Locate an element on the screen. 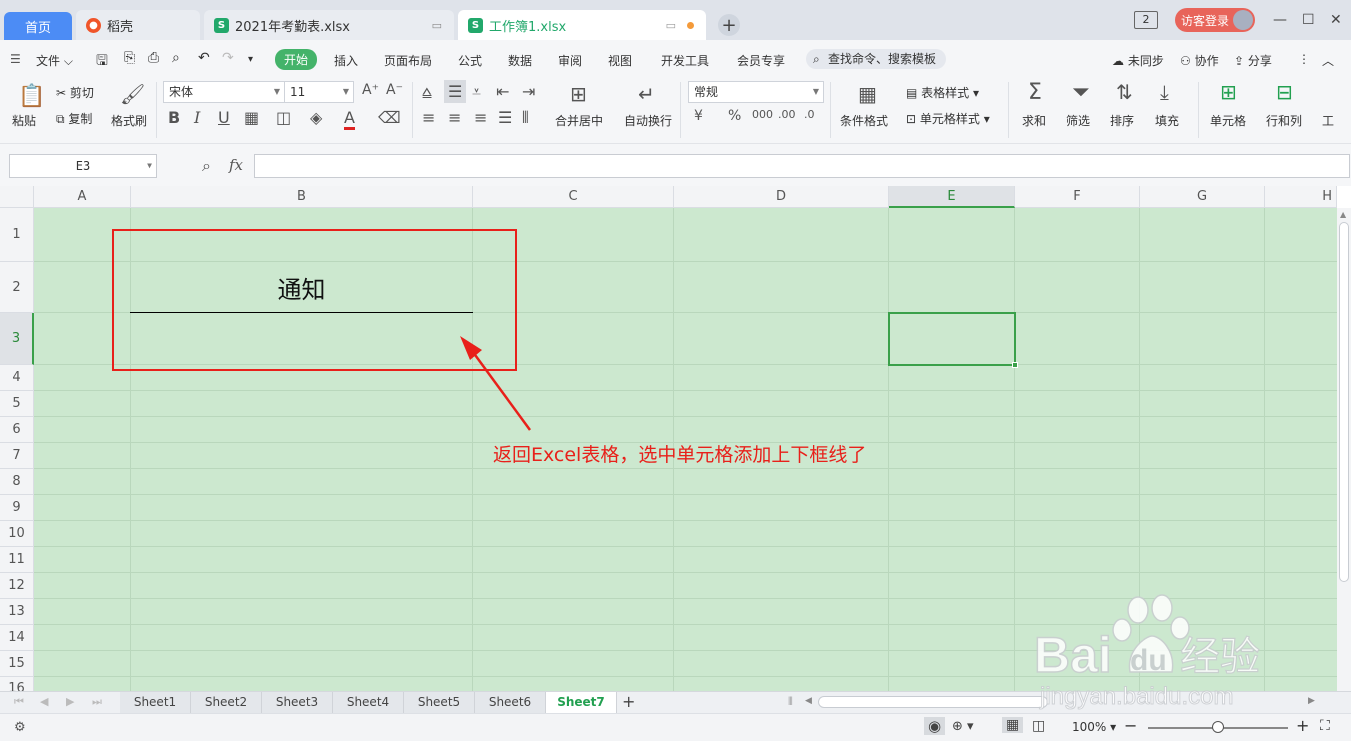 Image resolution: width=1351 pixels, height=741 pixels. decrease-decimal-icon: .0 is located at coordinates (809, 114).